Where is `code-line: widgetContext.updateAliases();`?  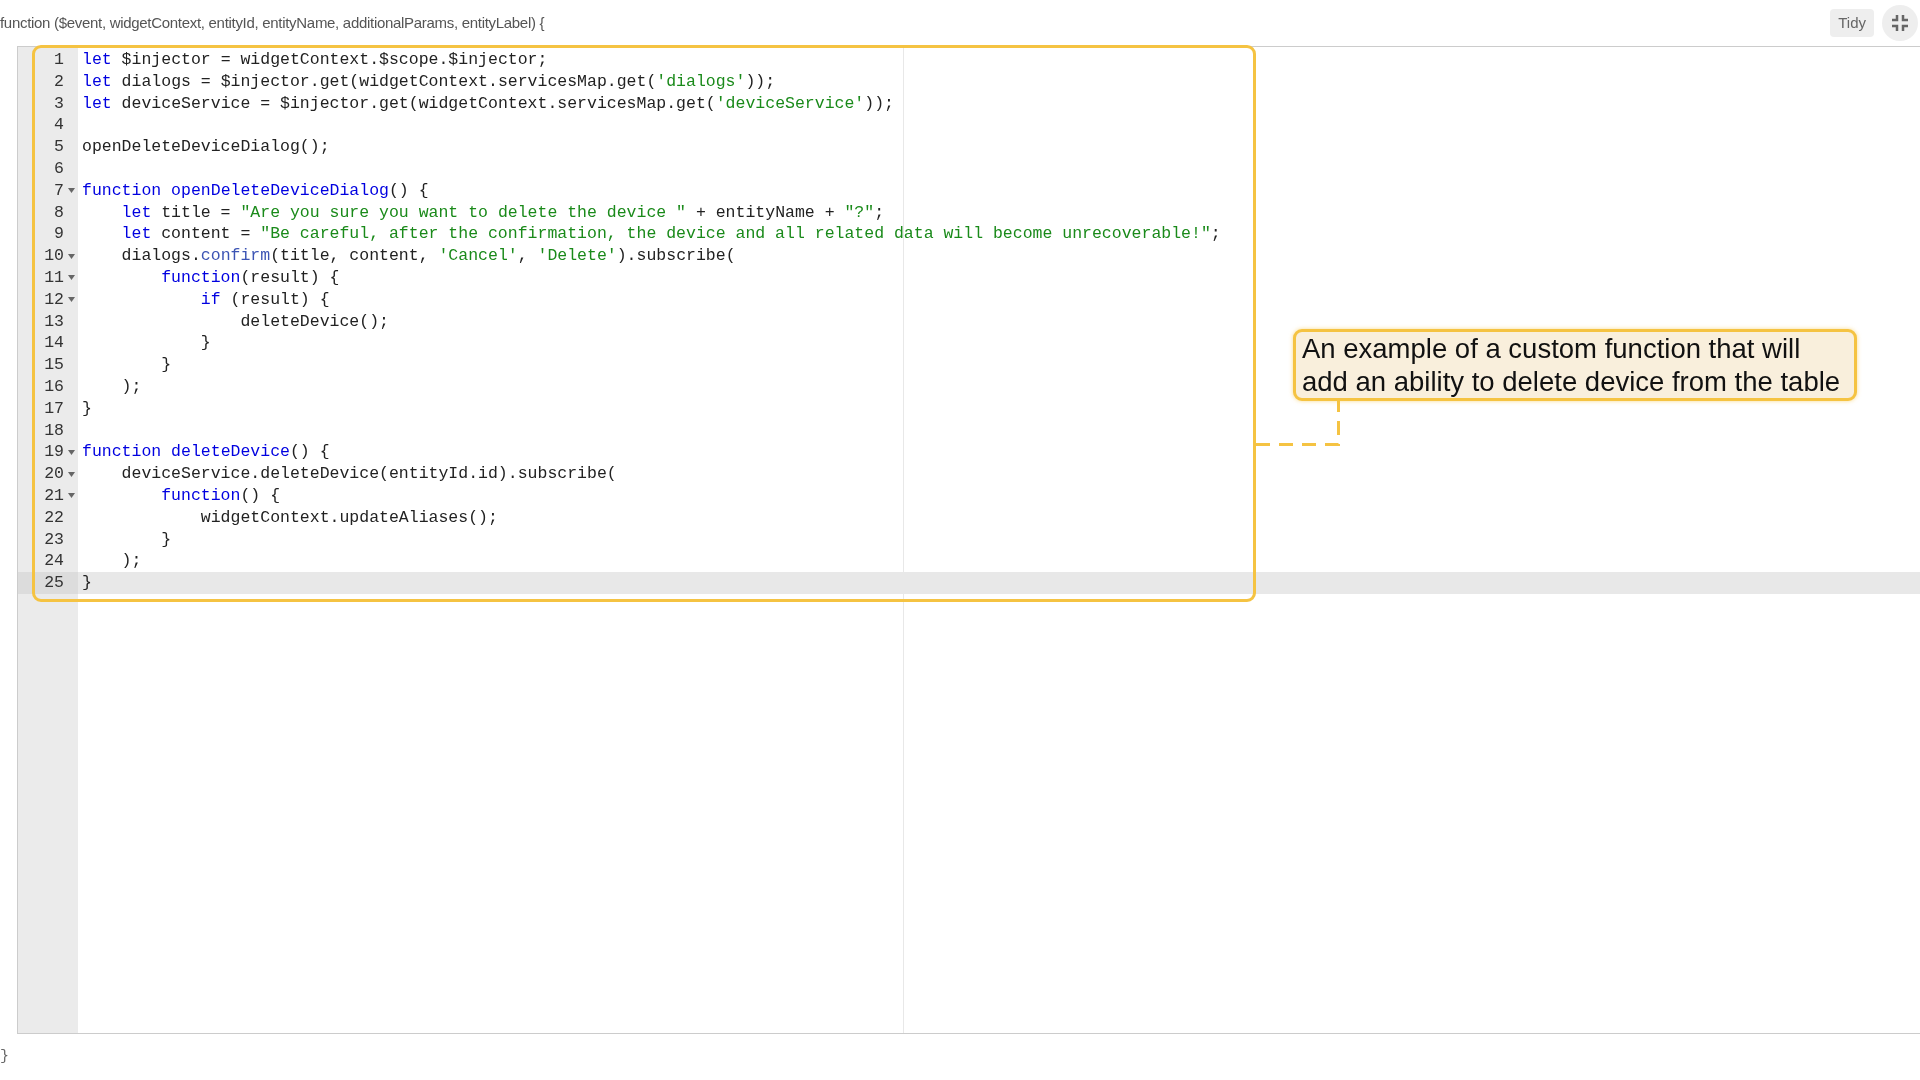 code-line: widgetContext.updateAliases(); is located at coordinates (348, 517).